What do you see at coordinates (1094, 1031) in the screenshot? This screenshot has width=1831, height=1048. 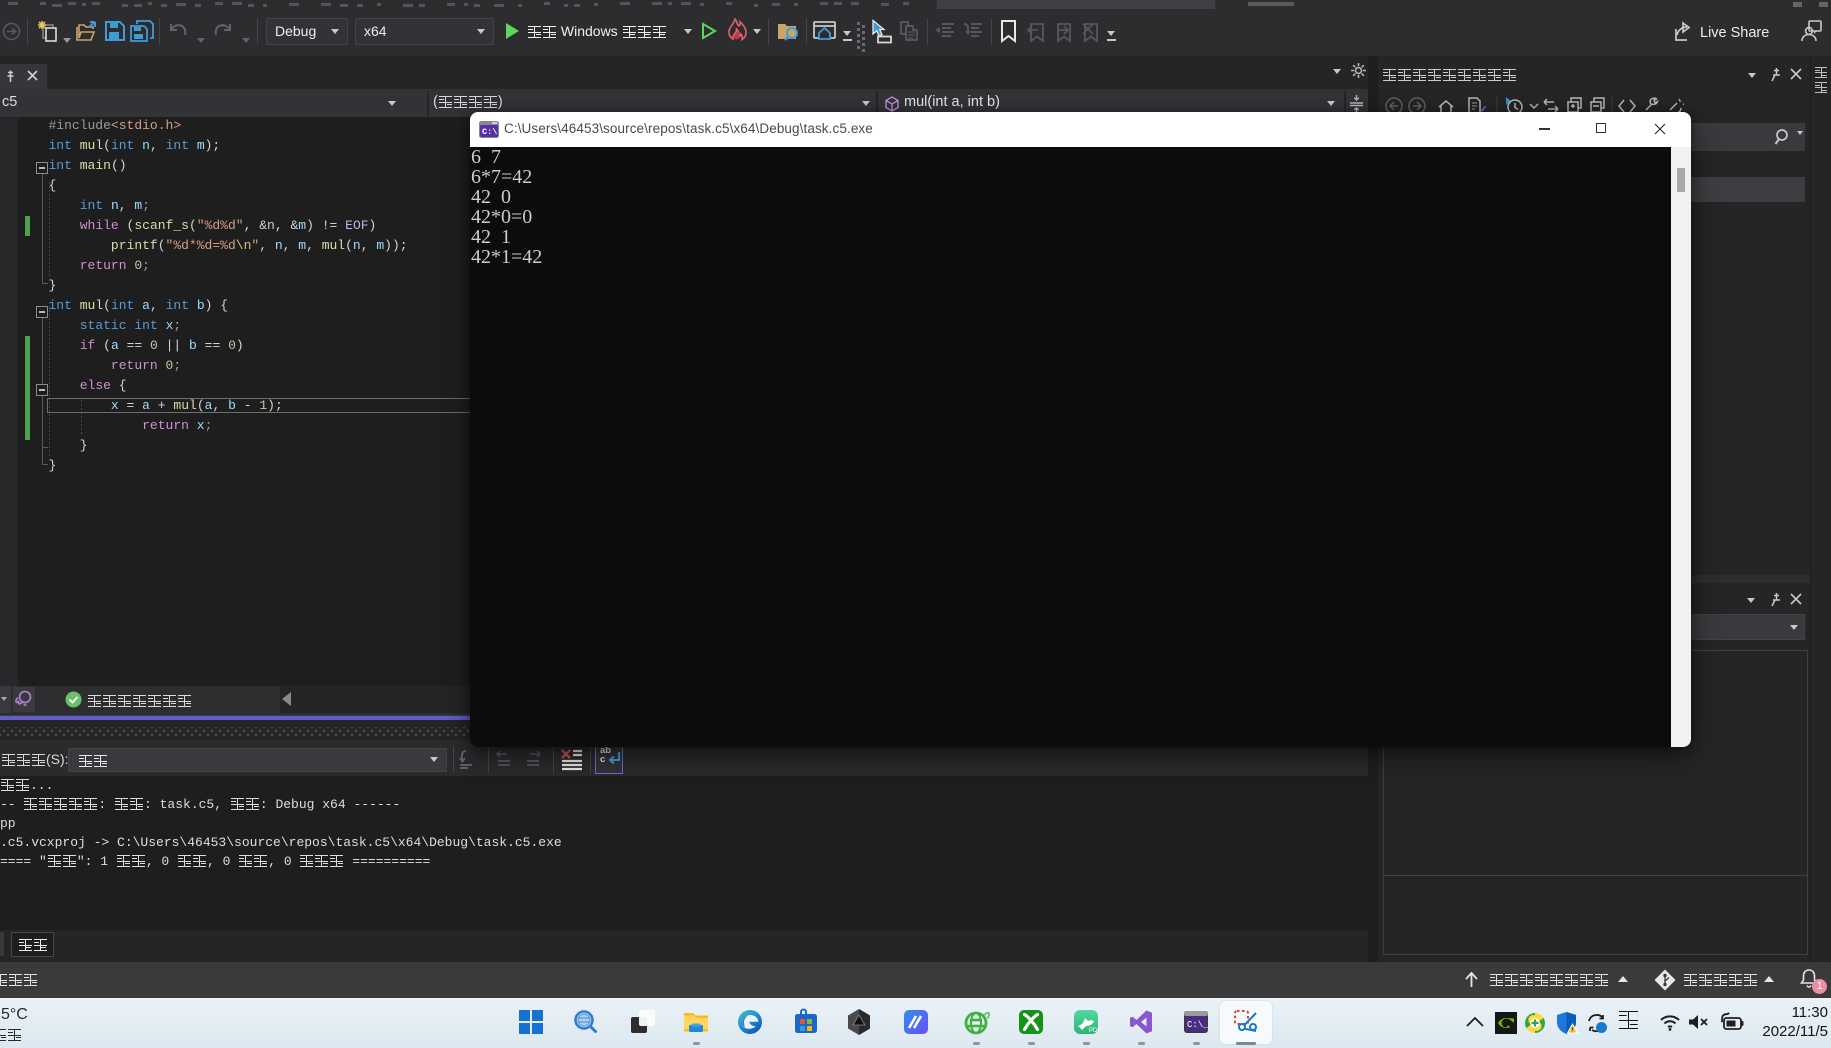 I see `svg-text: PDF` at bounding box center [1094, 1031].